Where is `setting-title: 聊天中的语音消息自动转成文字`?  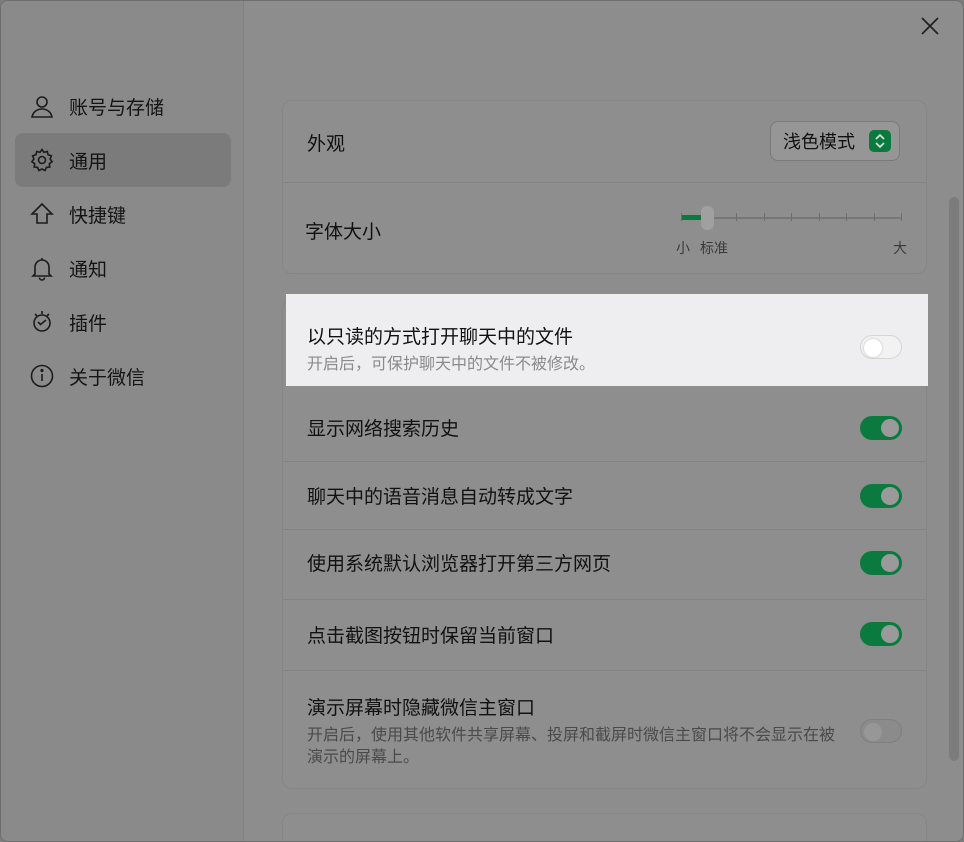 setting-title: 聊天中的语音消息自动转成文字 is located at coordinates (440, 497).